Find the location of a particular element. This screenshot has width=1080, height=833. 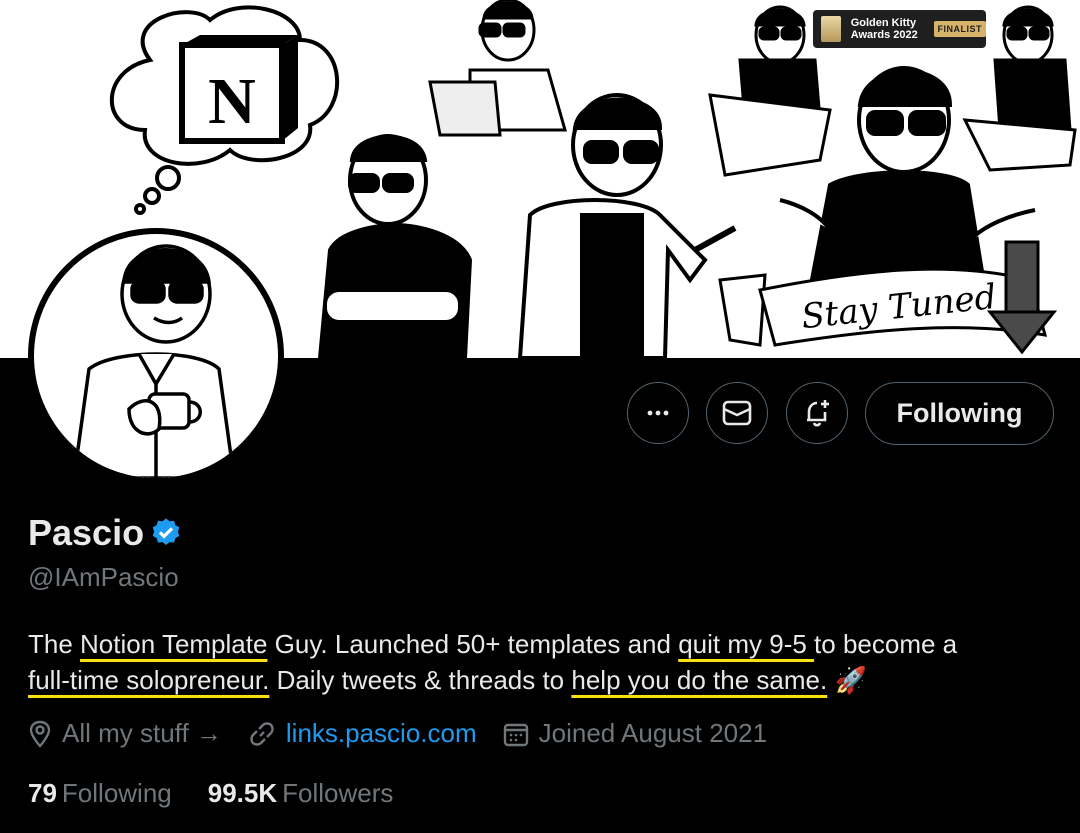

award-title: Golden Kitty Awards 2022 is located at coordinates (884, 29).